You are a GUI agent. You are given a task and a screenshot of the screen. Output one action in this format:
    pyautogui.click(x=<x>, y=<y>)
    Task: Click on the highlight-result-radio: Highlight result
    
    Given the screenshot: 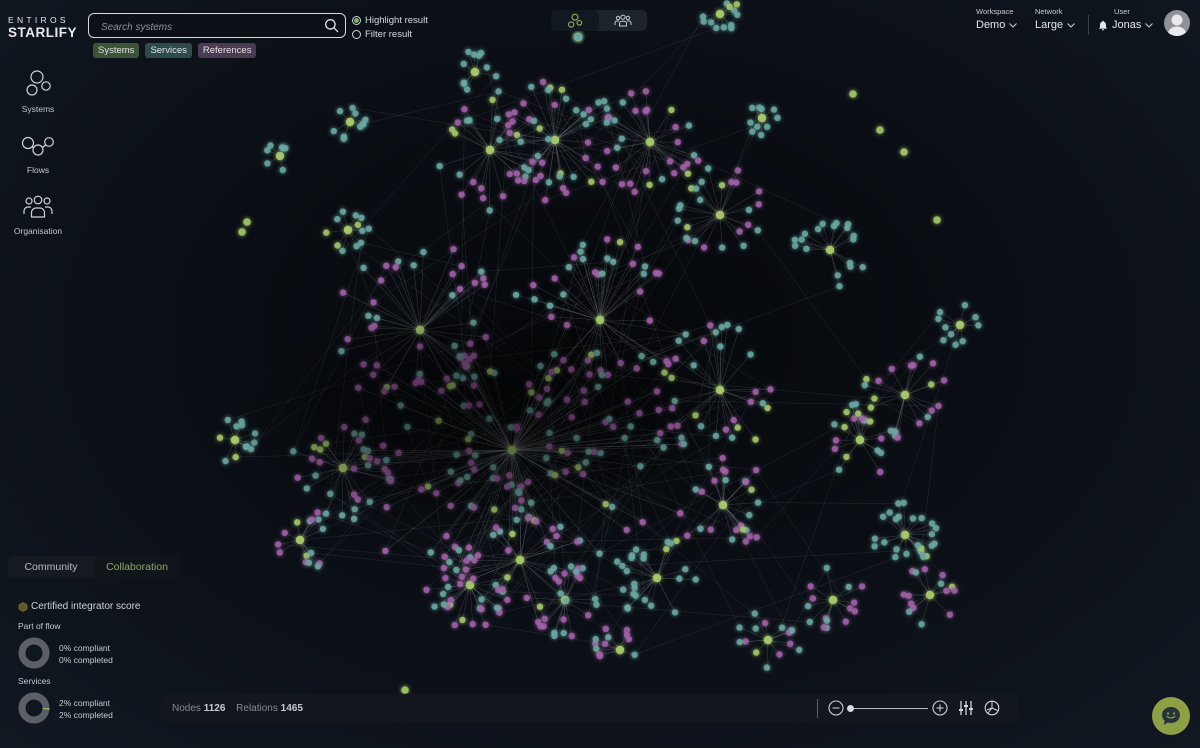 What is the action you would take?
    pyautogui.click(x=390, y=20)
    